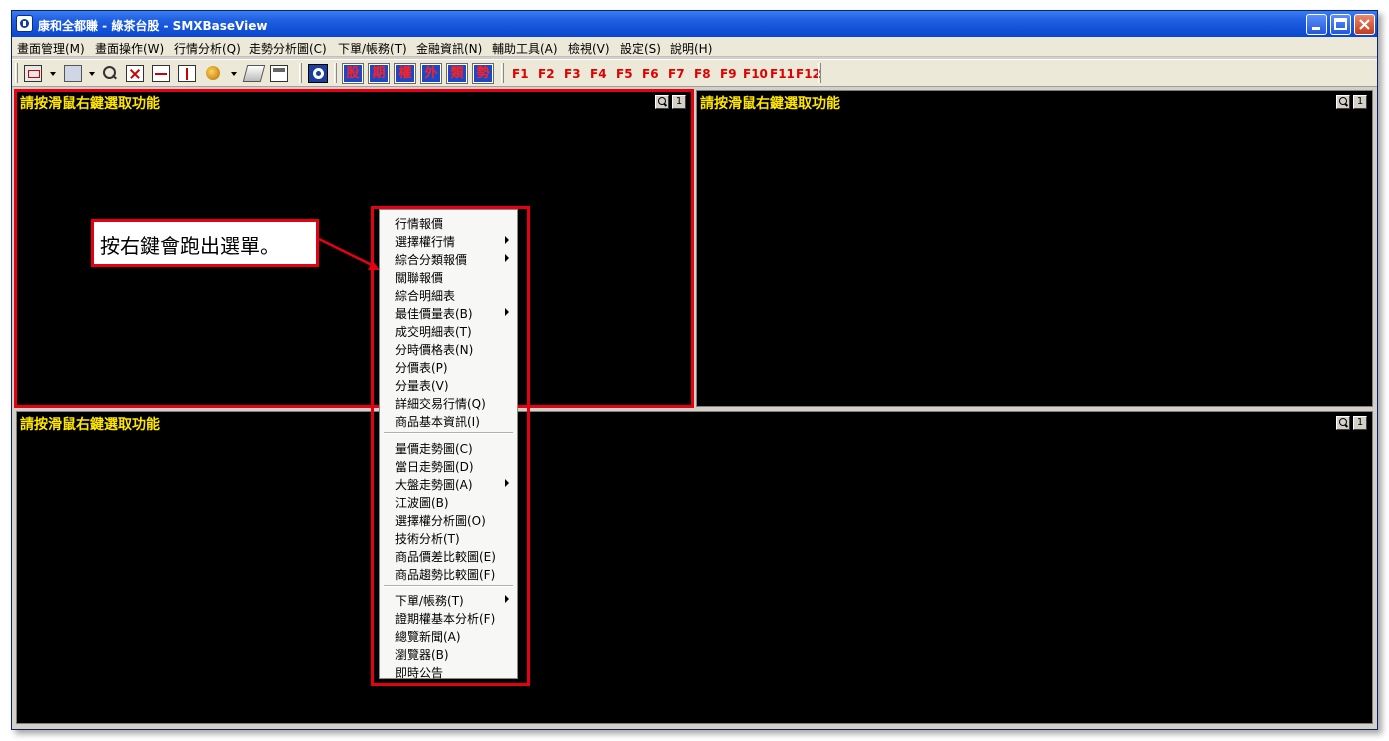 The height and width of the screenshot is (741, 1389). What do you see at coordinates (24, 23) in the screenshot?
I see `app-logo-icon` at bounding box center [24, 23].